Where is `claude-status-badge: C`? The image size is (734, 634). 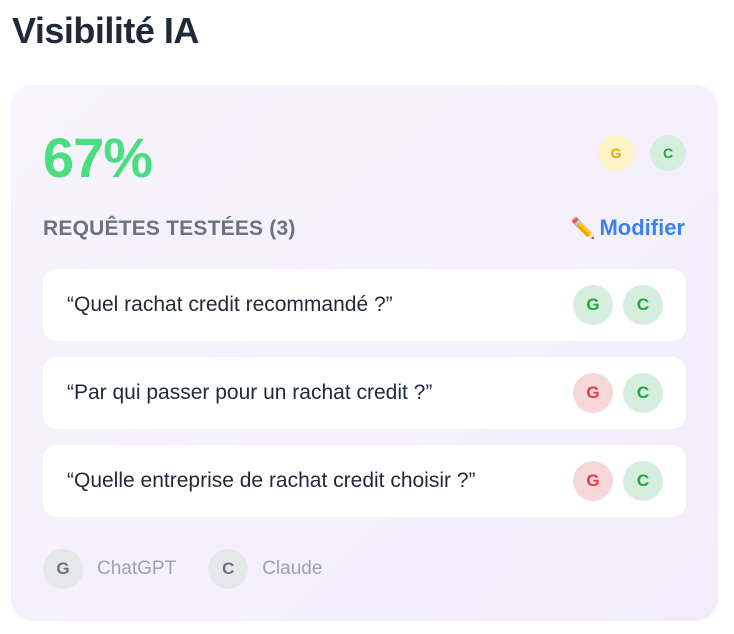
claude-status-badge: C is located at coordinates (668, 153).